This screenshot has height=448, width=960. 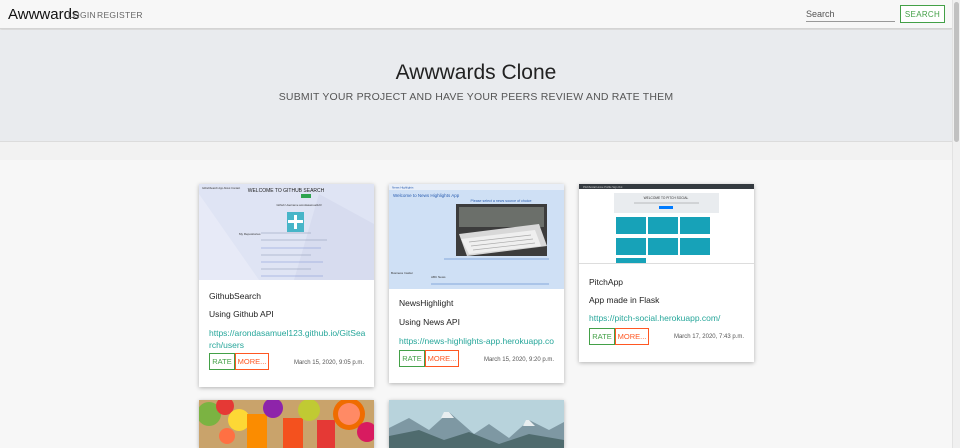 I want to click on thumb-source-1: Business Insider, so click(x=402, y=273).